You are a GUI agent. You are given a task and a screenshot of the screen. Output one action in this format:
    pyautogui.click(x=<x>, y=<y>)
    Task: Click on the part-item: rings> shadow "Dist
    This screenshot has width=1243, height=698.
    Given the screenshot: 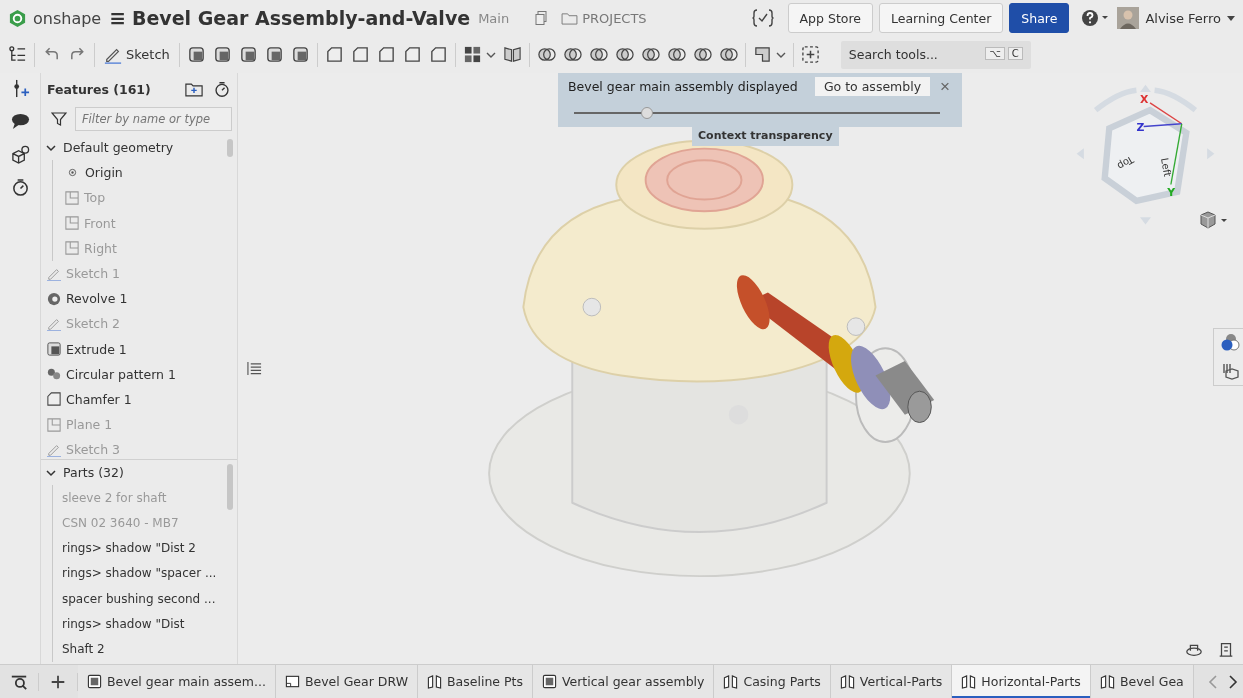 What is the action you would take?
    pyautogui.click(x=142, y=624)
    